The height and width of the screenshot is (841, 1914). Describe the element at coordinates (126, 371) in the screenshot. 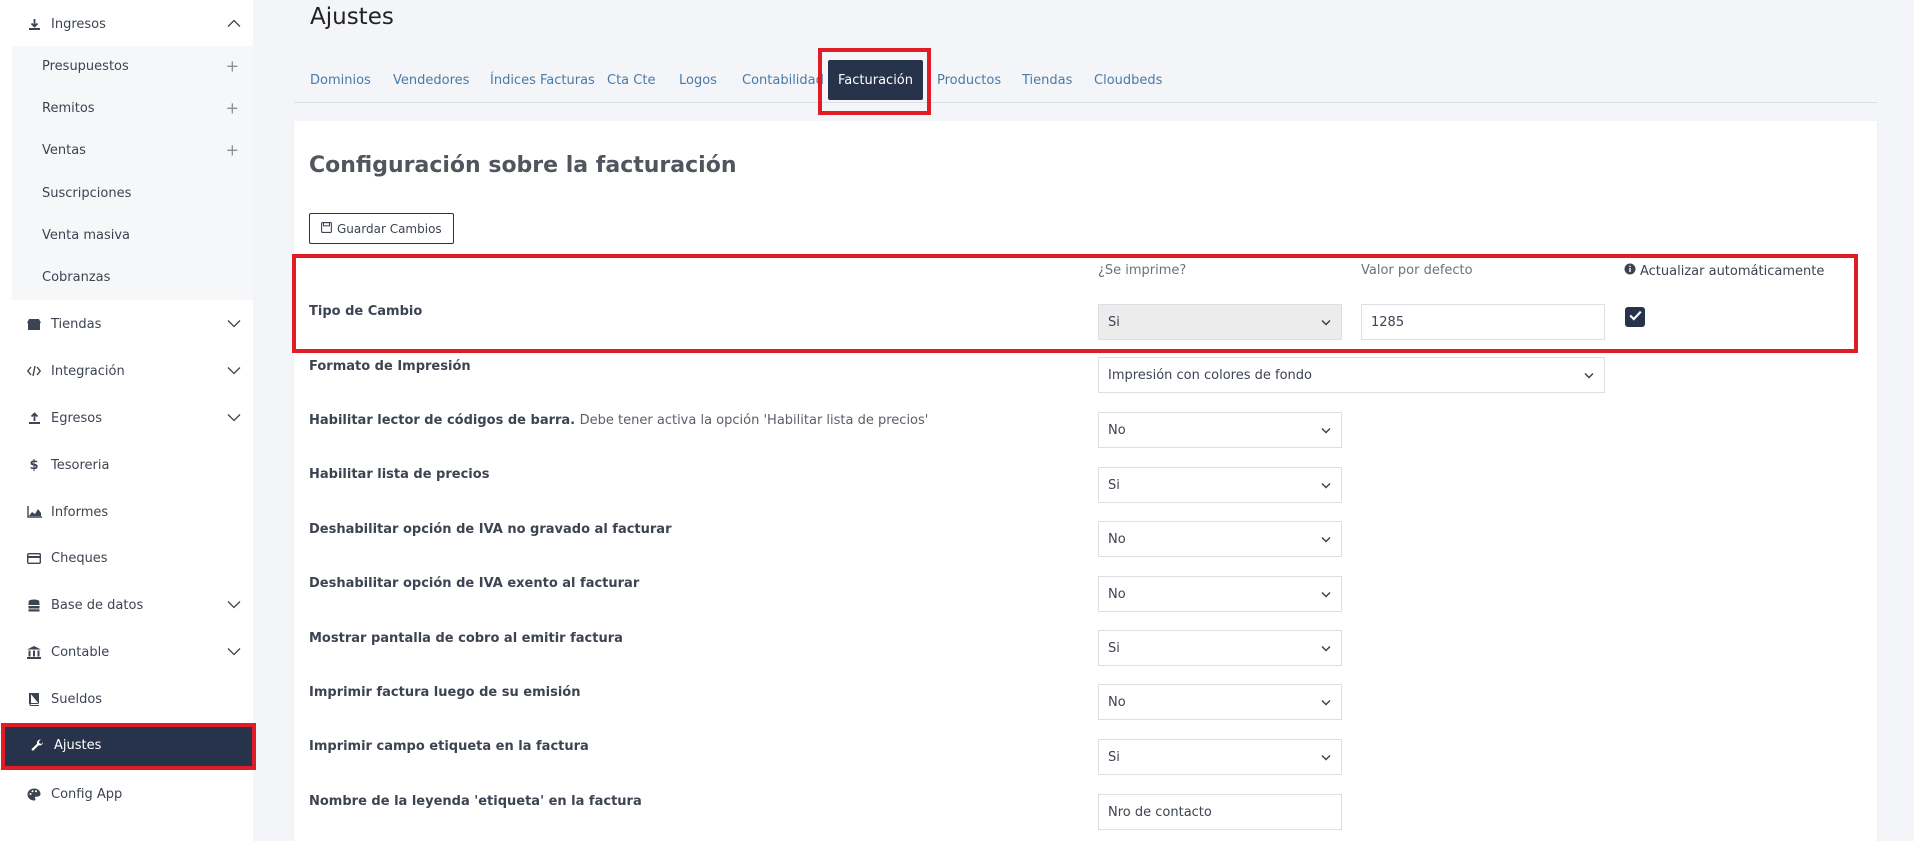

I see `sidebar-item-integracion: Integración` at that location.